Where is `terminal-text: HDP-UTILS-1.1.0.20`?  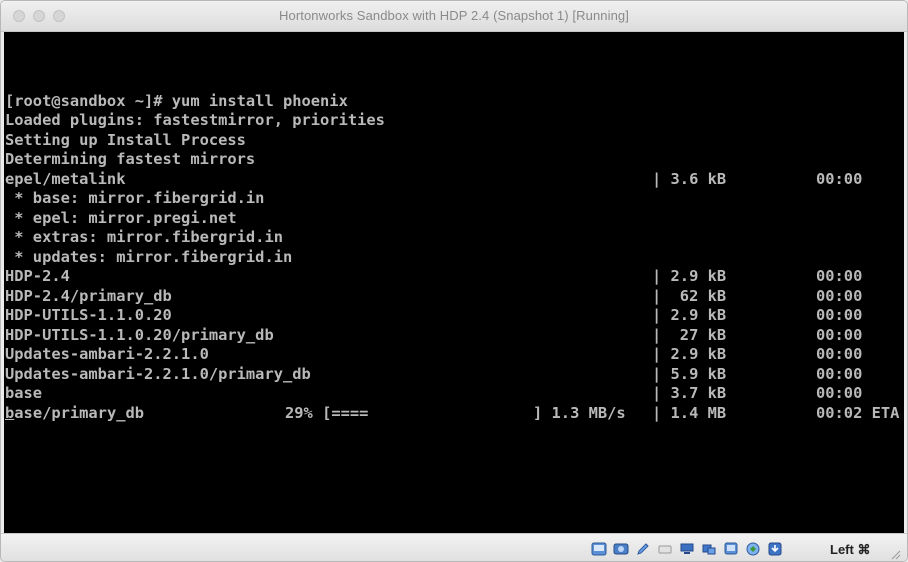 terminal-text: HDP-UTILS-1.1.0.20 is located at coordinates (88, 315).